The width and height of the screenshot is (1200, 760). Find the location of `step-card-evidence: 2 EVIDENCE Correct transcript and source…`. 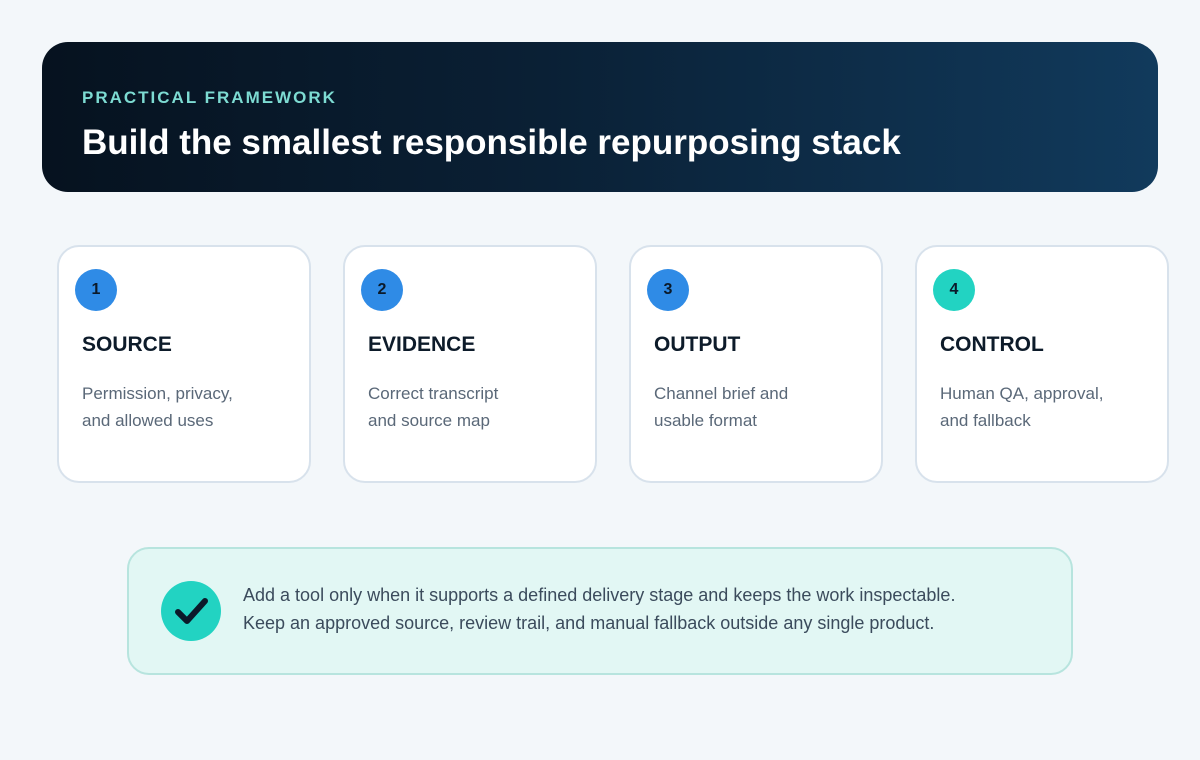

step-card-evidence: 2 EVIDENCE Correct transcript and source… is located at coordinates (470, 364).